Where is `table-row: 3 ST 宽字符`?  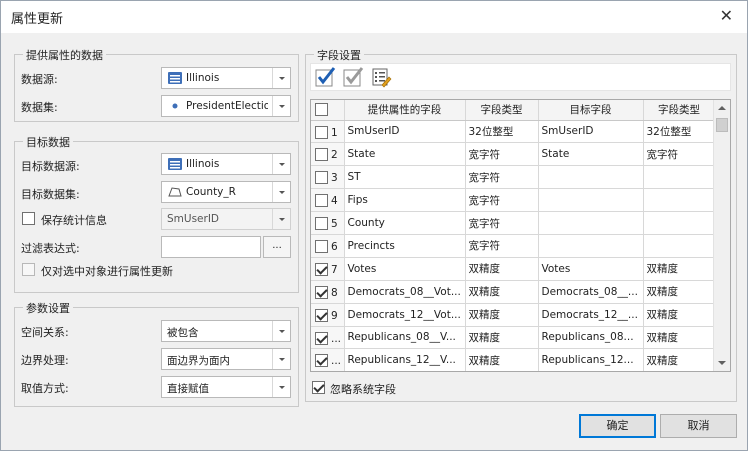
table-row: 3 ST 宽字符 is located at coordinates (513, 177).